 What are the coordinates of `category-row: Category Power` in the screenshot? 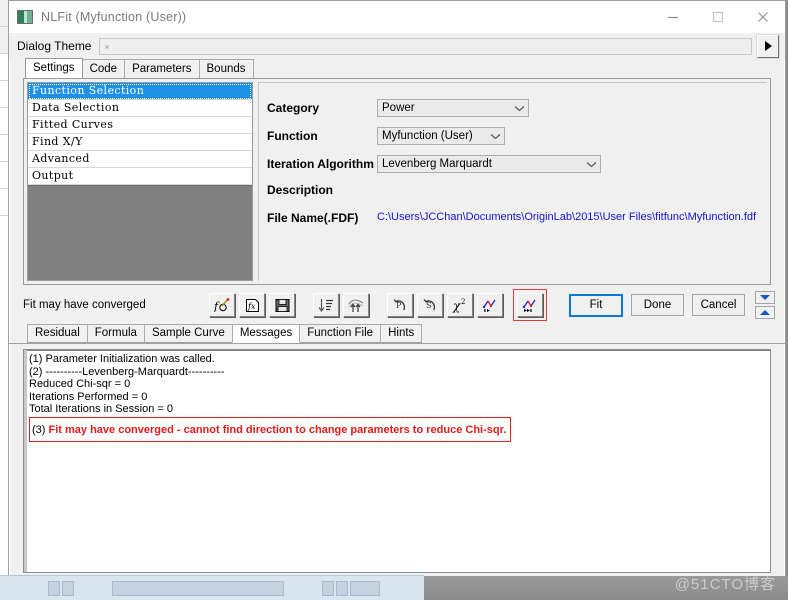 It's located at (517, 108).